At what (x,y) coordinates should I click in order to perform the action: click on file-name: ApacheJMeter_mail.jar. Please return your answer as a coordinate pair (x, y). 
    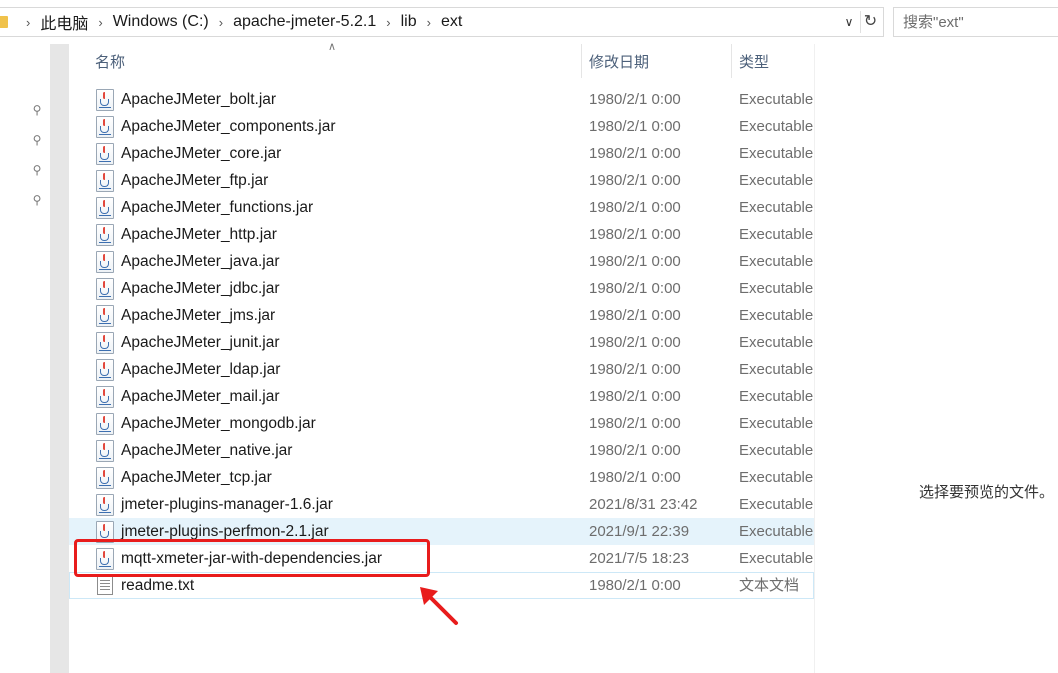
    Looking at the image, I should click on (200, 396).